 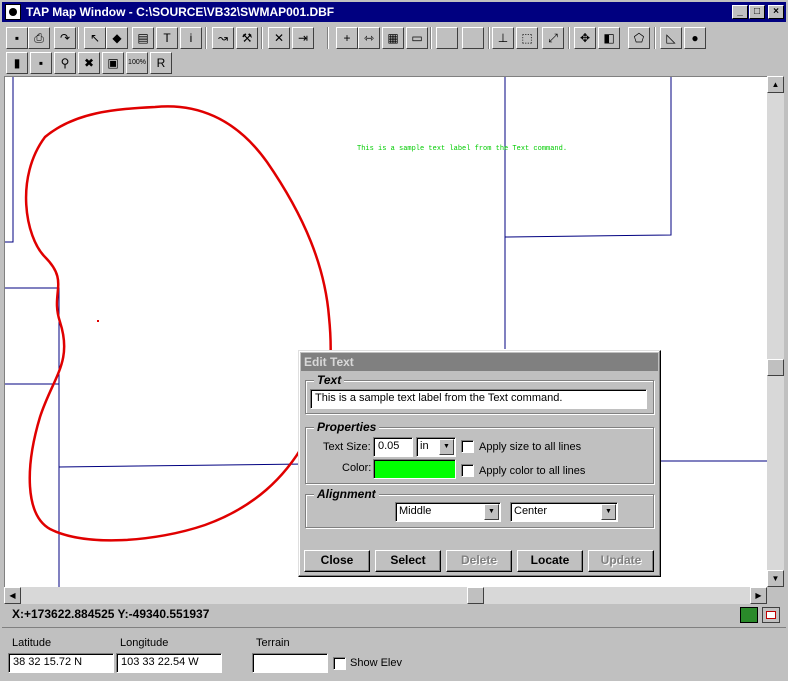 I want to click on horizontal-scroll-thumb, so click(x=475, y=595).